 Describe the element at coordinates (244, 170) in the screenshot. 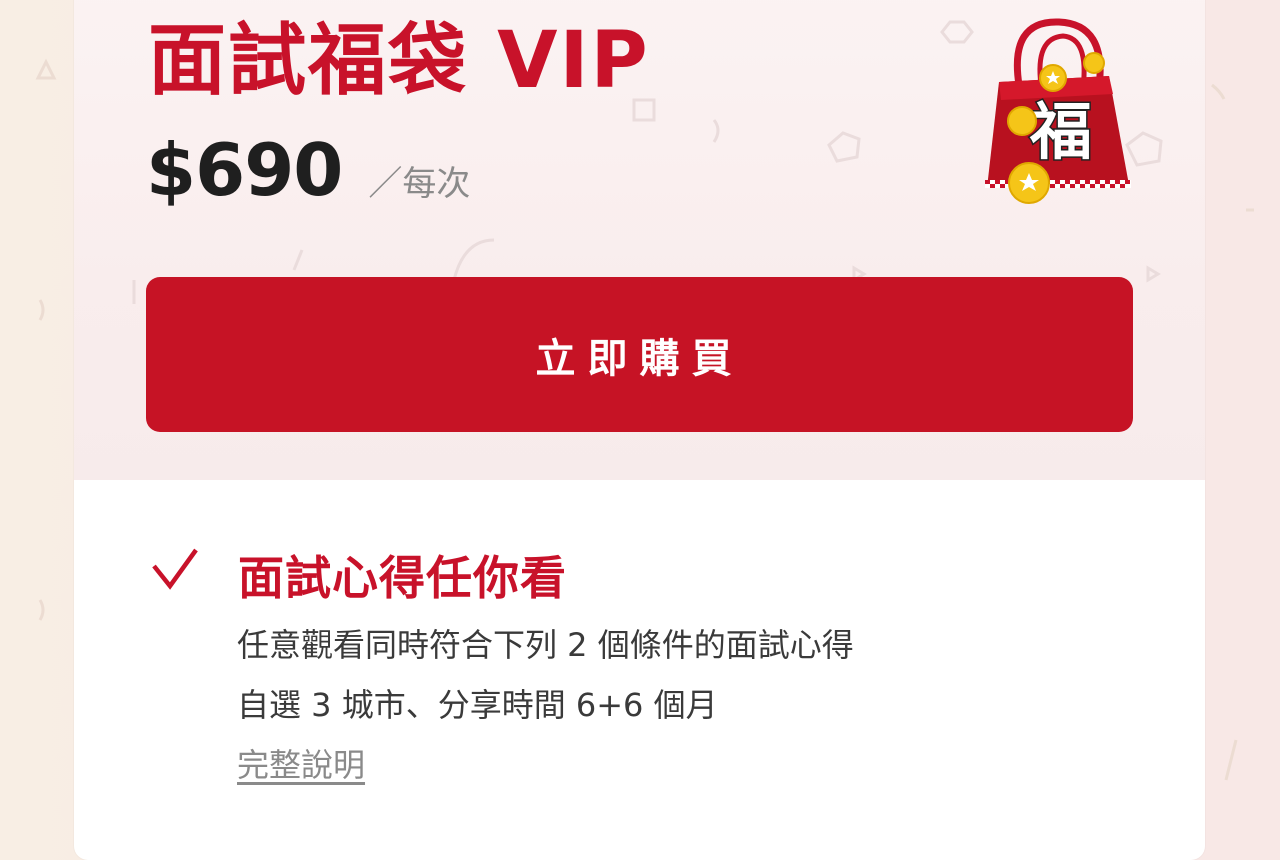

I see `plan-price: $690` at that location.